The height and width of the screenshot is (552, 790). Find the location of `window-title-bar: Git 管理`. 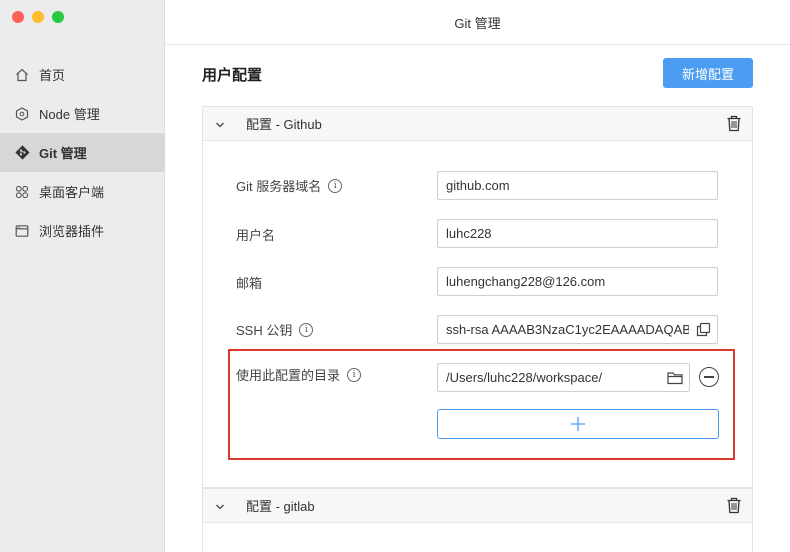

window-title-bar: Git 管理 is located at coordinates (477, 22).